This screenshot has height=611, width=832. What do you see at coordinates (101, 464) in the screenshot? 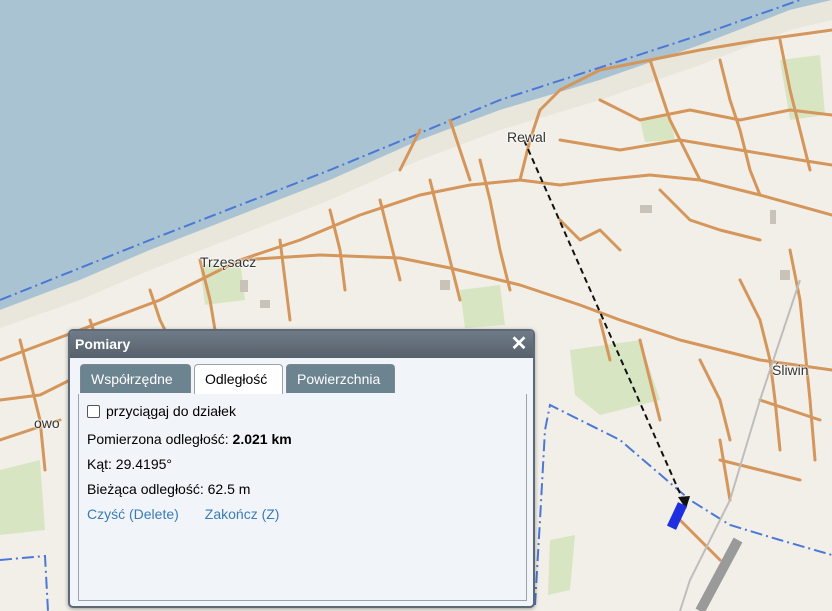
I see `angle-label: Kąt:` at bounding box center [101, 464].